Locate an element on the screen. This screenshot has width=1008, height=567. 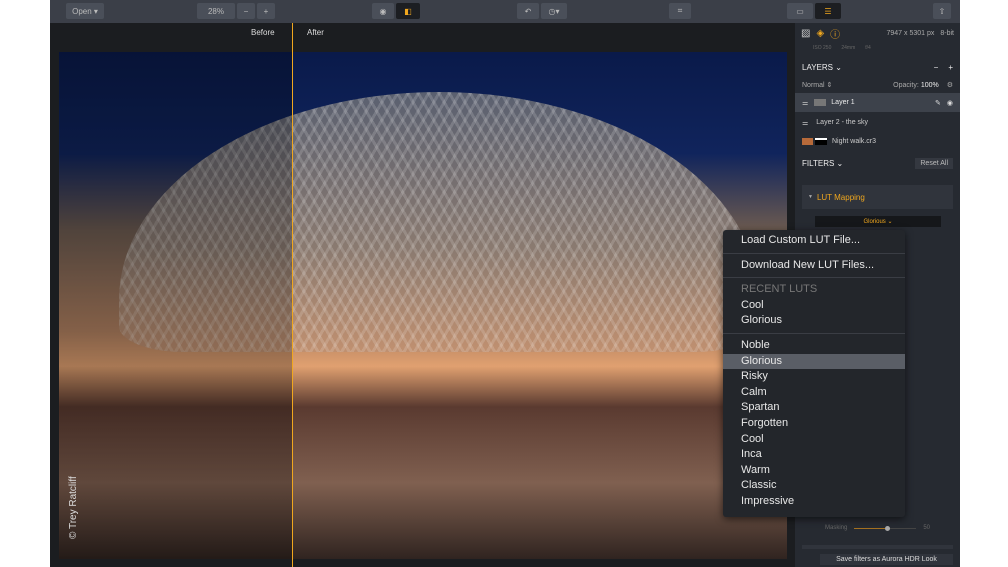
add-layer-button: + is located at coordinates (950, 67).